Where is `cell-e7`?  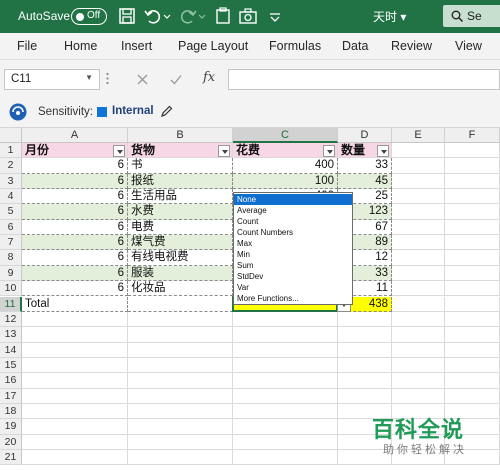
cell-e7 is located at coordinates (418, 243).